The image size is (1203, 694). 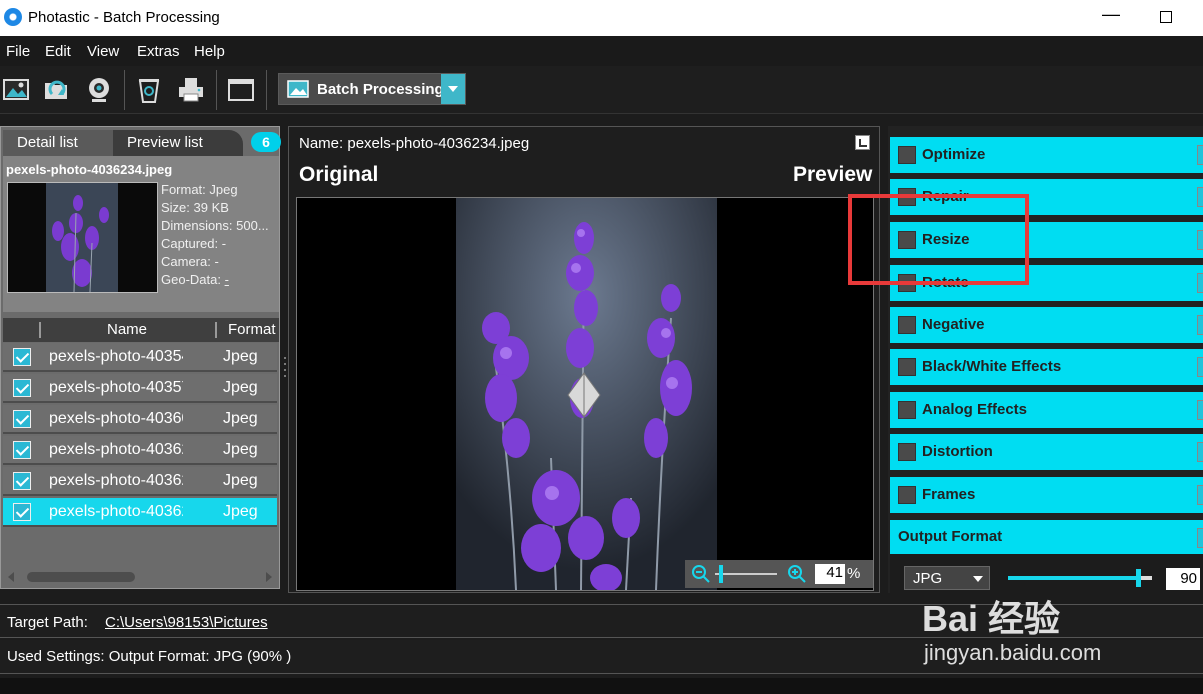 I want to click on file-row-selected: pexels-photo-4036234 Jpeg, so click(x=140, y=512).